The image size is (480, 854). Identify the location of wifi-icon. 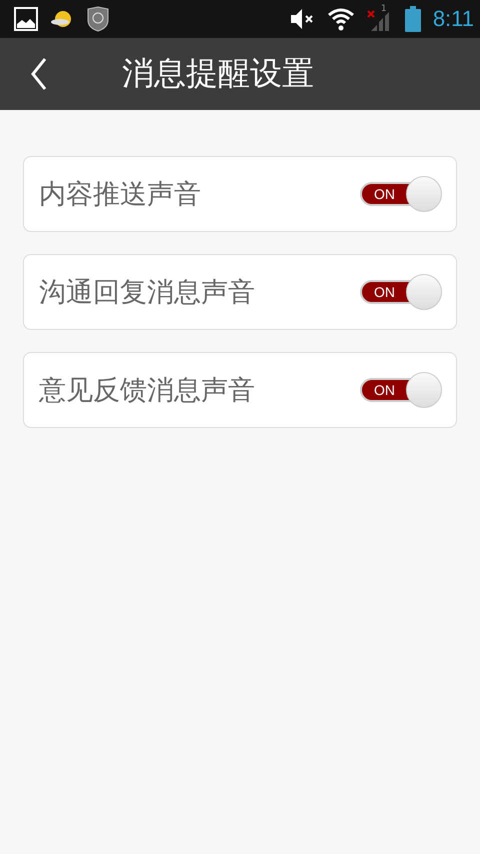
(340, 19).